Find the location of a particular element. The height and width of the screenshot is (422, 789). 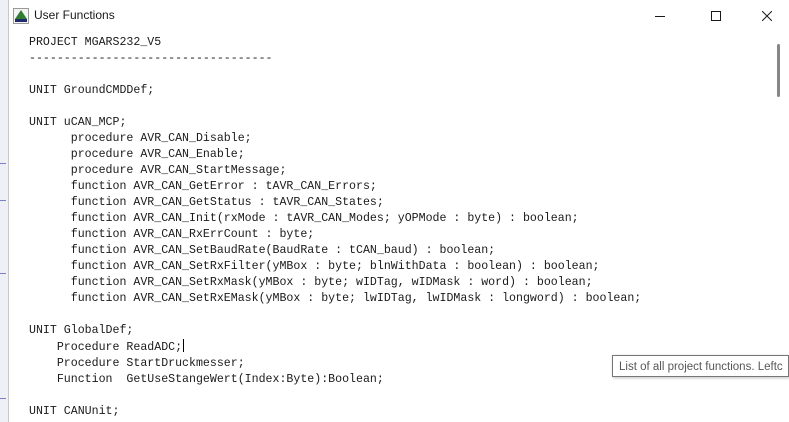

code-line: UNIT GroundCMDDef; is located at coordinates (92, 90).